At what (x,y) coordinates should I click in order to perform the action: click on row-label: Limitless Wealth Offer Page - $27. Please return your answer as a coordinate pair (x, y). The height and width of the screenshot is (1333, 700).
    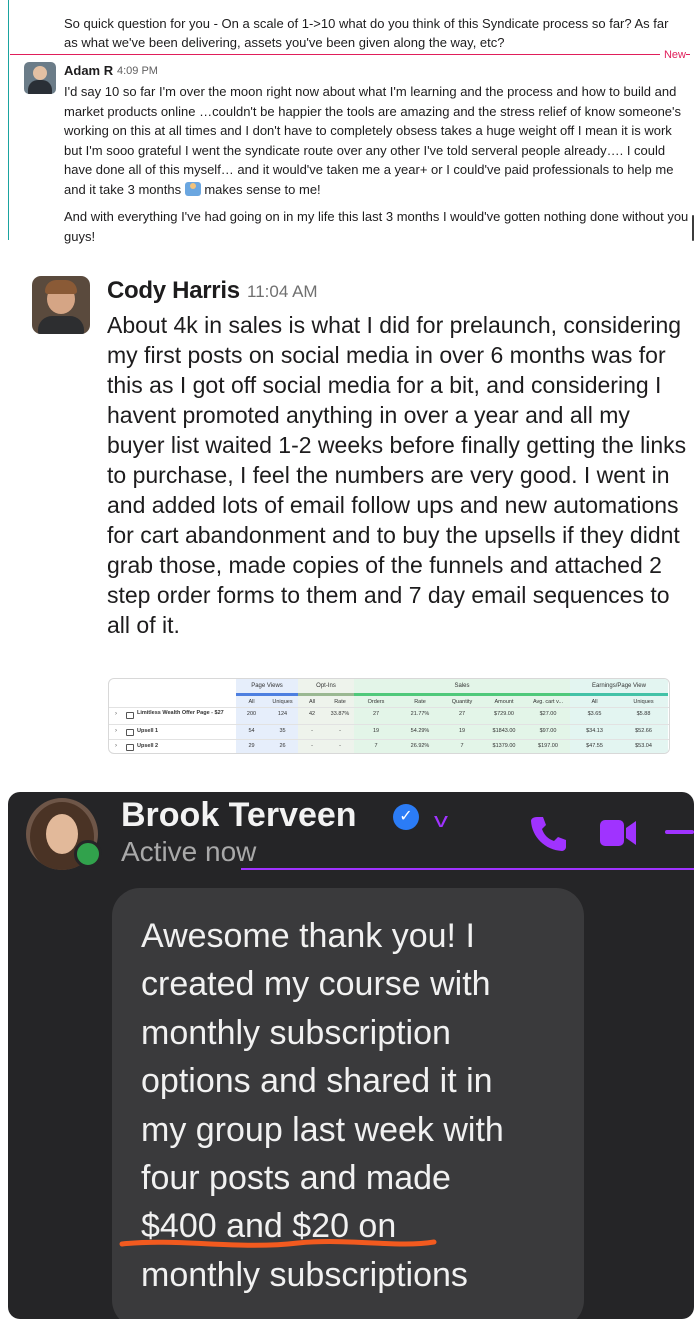
    Looking at the image, I should click on (180, 713).